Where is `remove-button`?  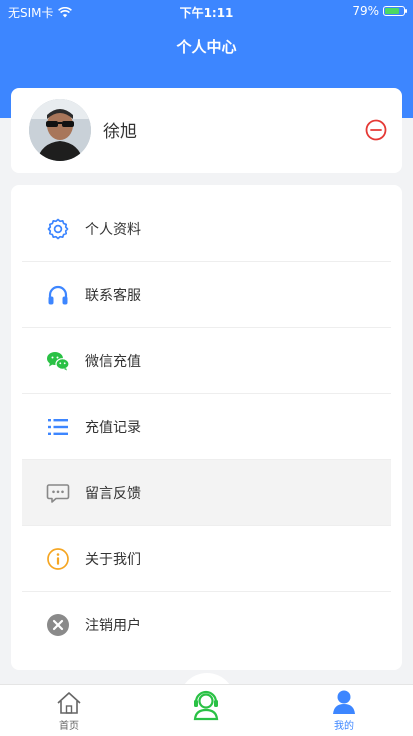 remove-button is located at coordinates (376, 130).